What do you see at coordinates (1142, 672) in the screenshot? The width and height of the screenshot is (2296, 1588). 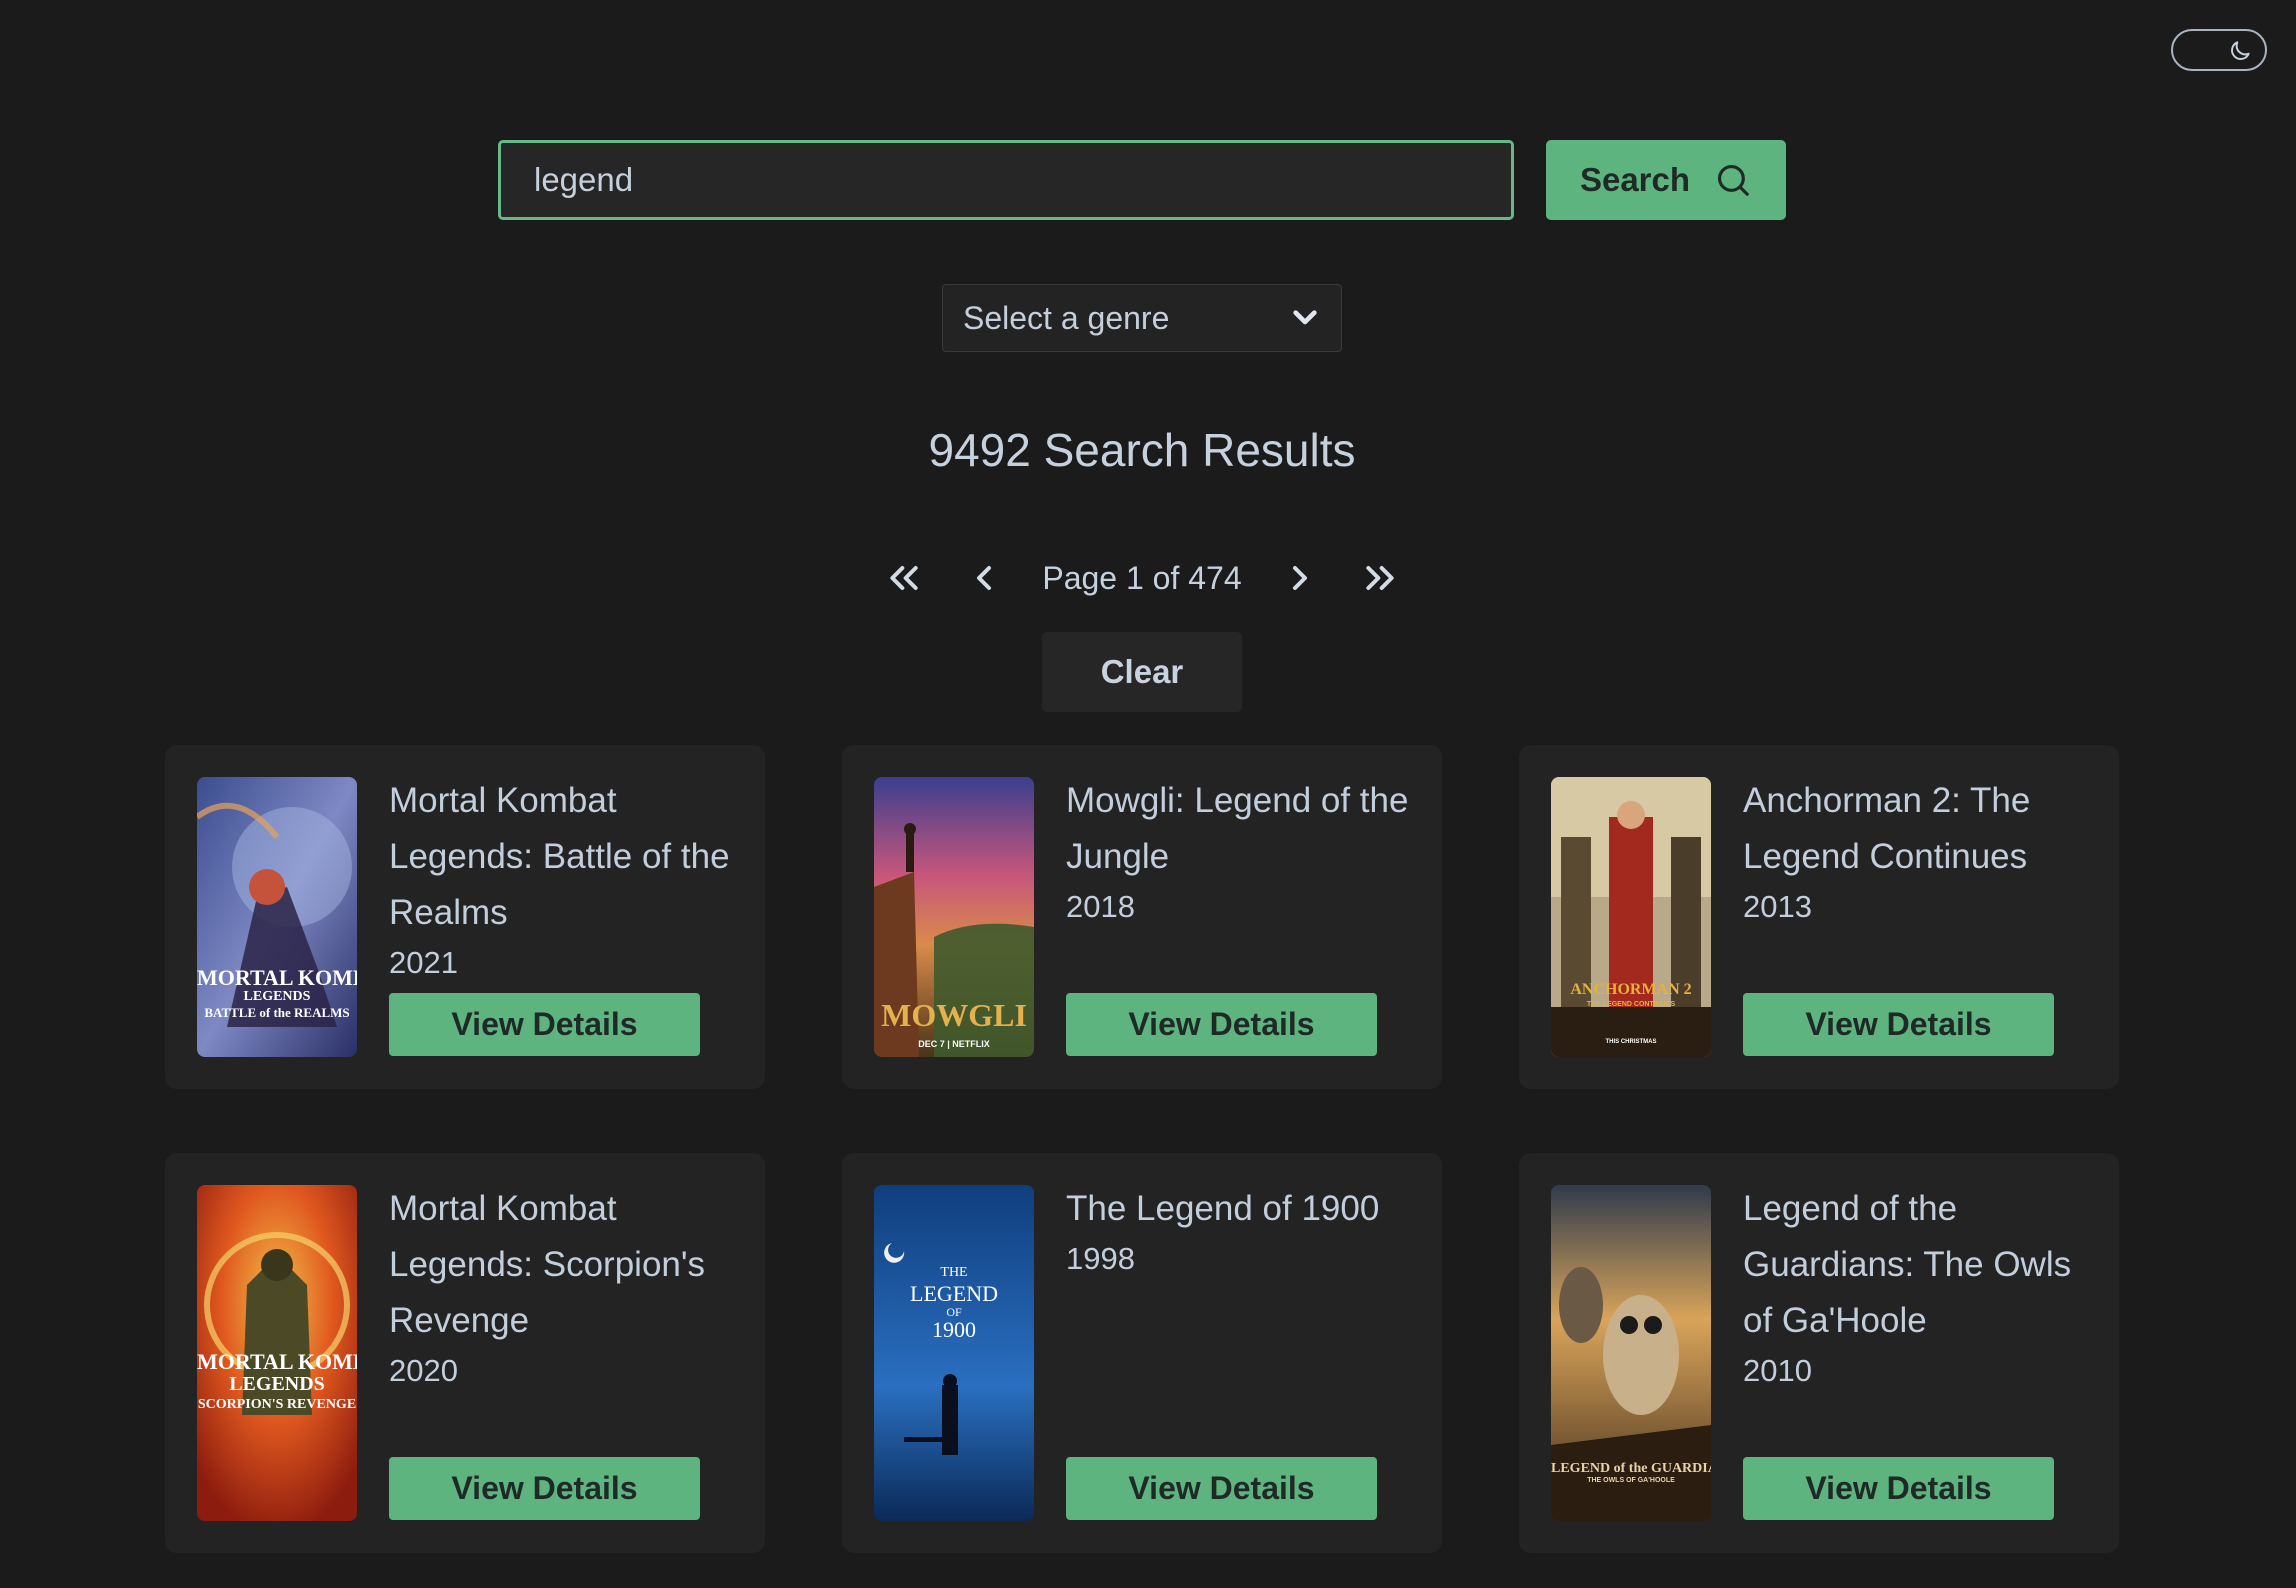 I see `clear-button: Clear` at bounding box center [1142, 672].